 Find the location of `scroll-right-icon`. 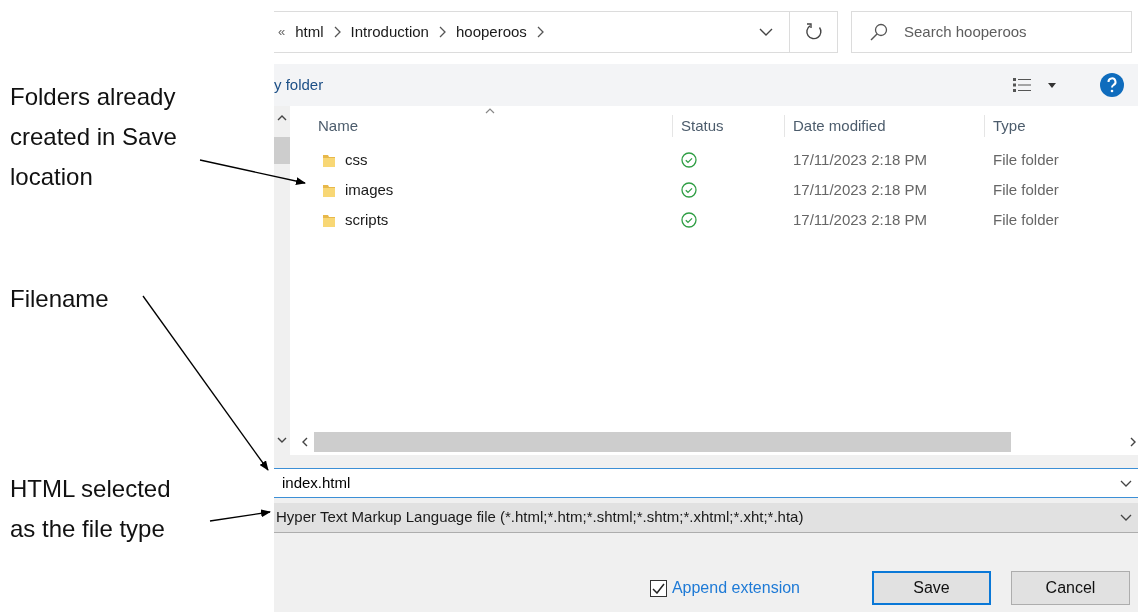

scroll-right-icon is located at coordinates (1133, 442).